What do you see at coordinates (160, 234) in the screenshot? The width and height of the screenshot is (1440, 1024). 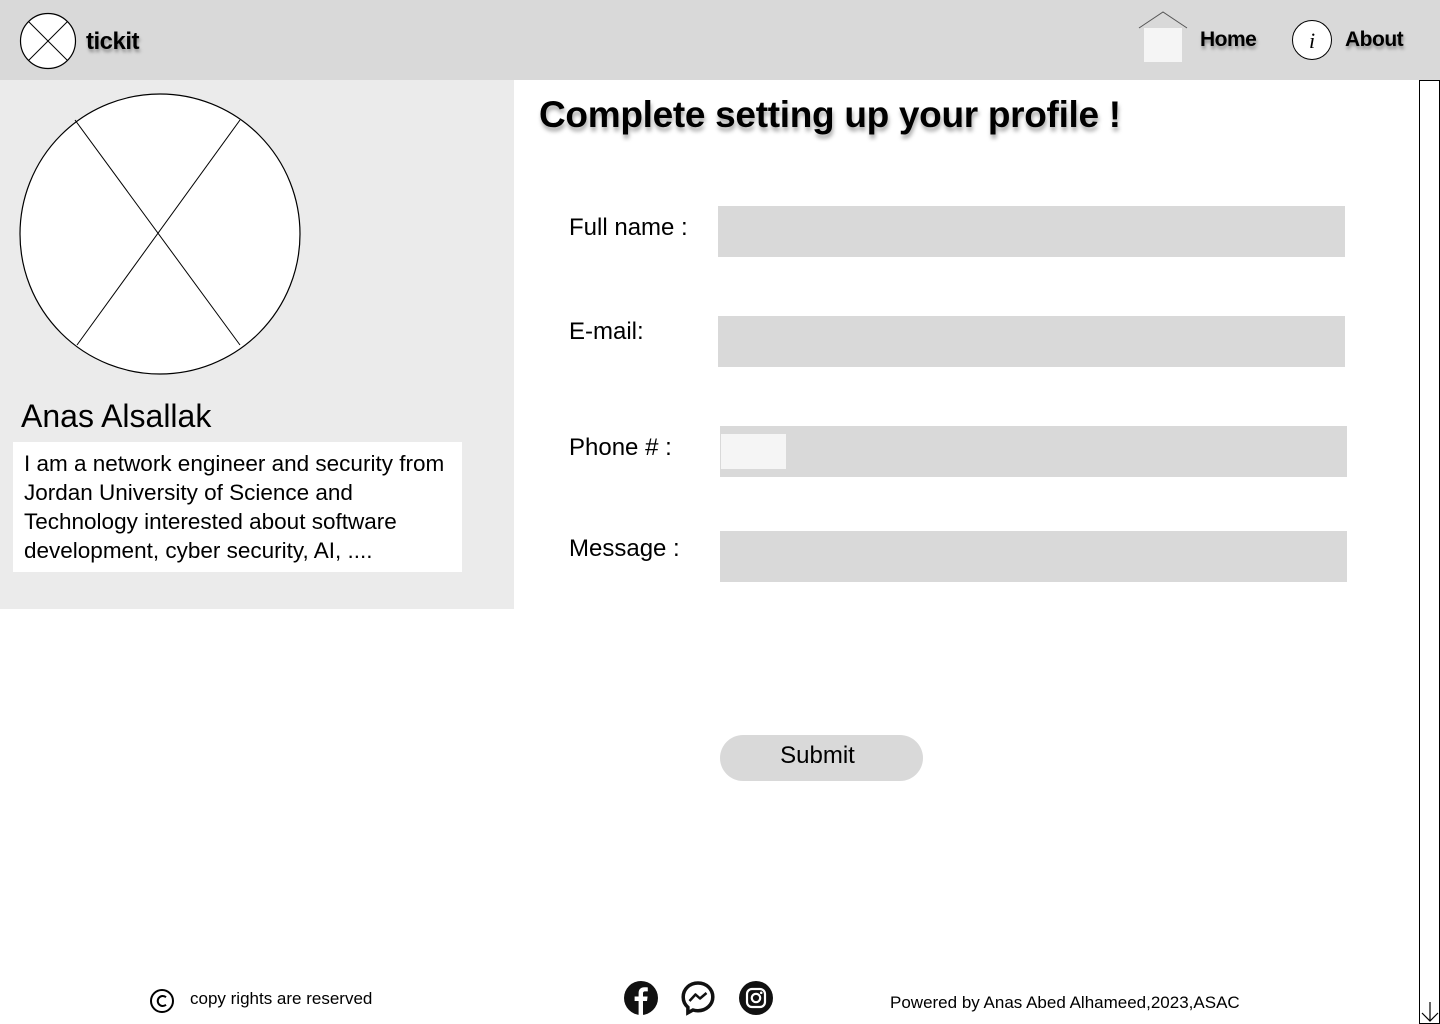 I see `avatar` at bounding box center [160, 234].